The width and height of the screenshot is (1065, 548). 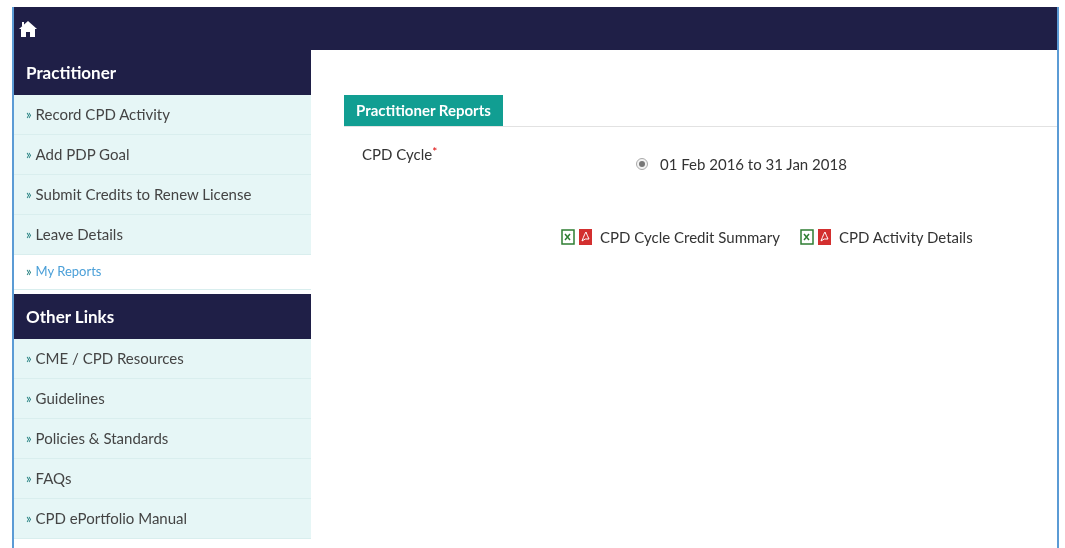 What do you see at coordinates (162, 195) in the screenshot?
I see `sidebar-link: » Submit Credits to Renew License` at bounding box center [162, 195].